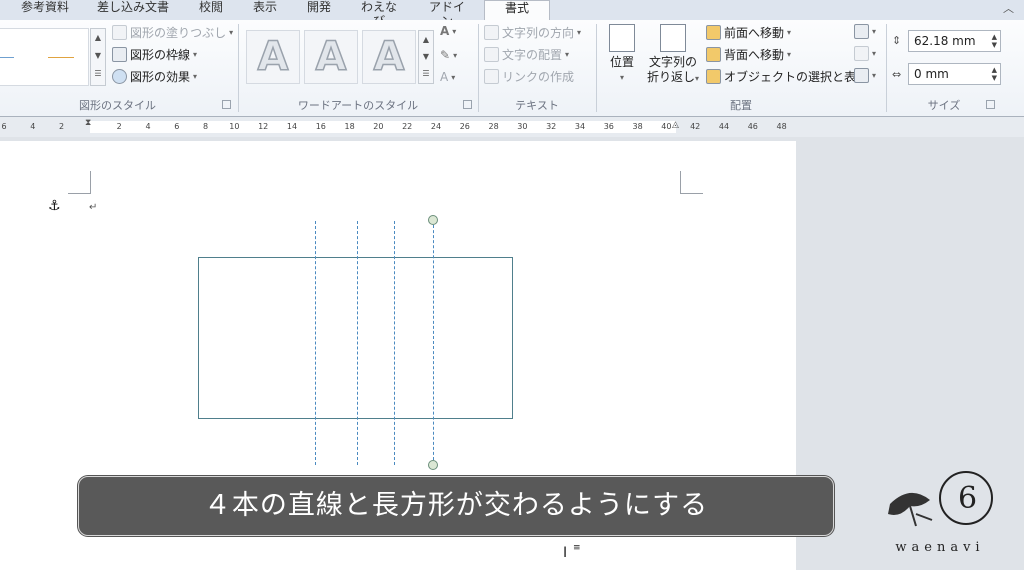  What do you see at coordinates (532, 32) in the screenshot?
I see `text-direction-button: 文字列の方向 ▾` at bounding box center [532, 32].